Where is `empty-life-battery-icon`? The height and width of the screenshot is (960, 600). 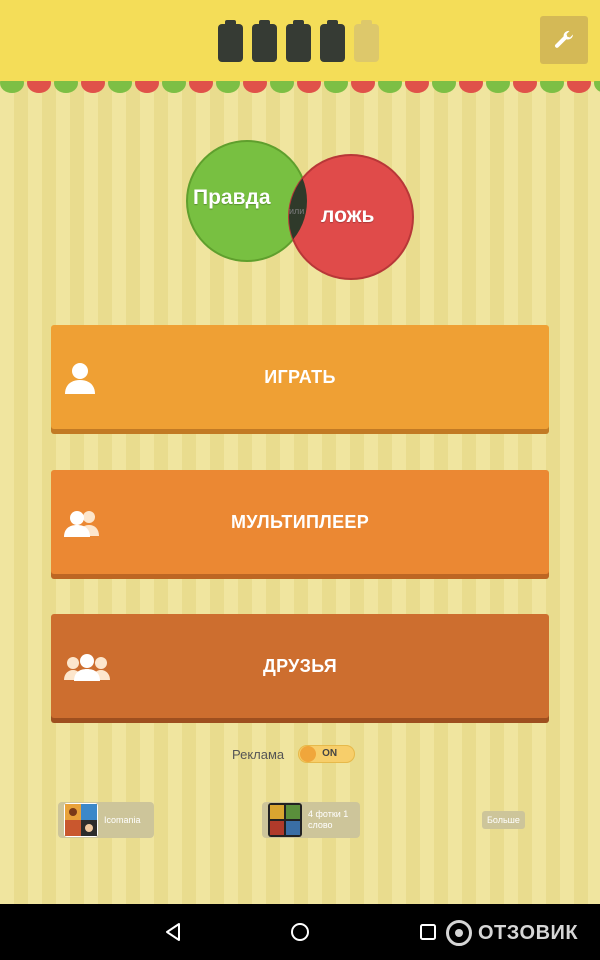 empty-life-battery-icon is located at coordinates (366, 41).